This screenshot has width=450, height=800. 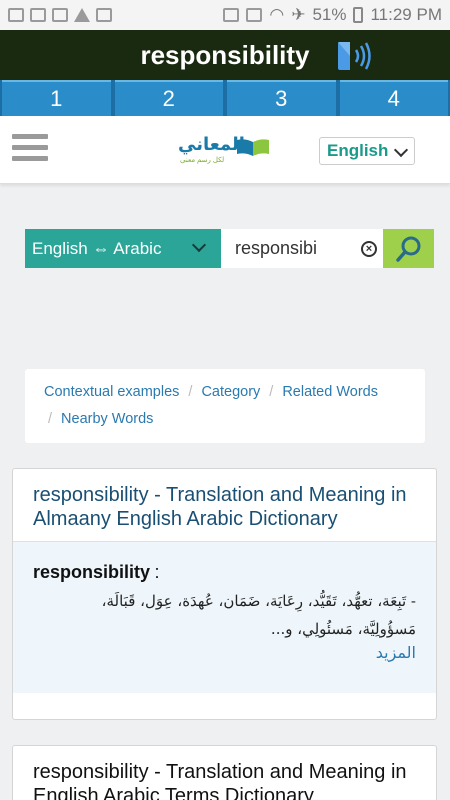 I want to click on book-icon, so click(x=253, y=147).